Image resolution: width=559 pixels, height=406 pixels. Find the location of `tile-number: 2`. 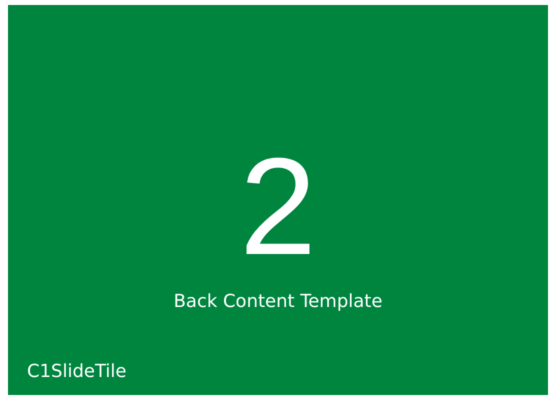

tile-number: 2 is located at coordinates (278, 207).